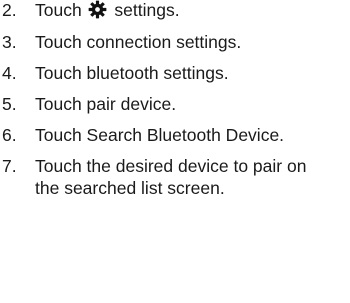 The height and width of the screenshot is (303, 350). What do you see at coordinates (160, 135) in the screenshot?
I see `step-text: Touch Search Bluetooth Device.` at bounding box center [160, 135].